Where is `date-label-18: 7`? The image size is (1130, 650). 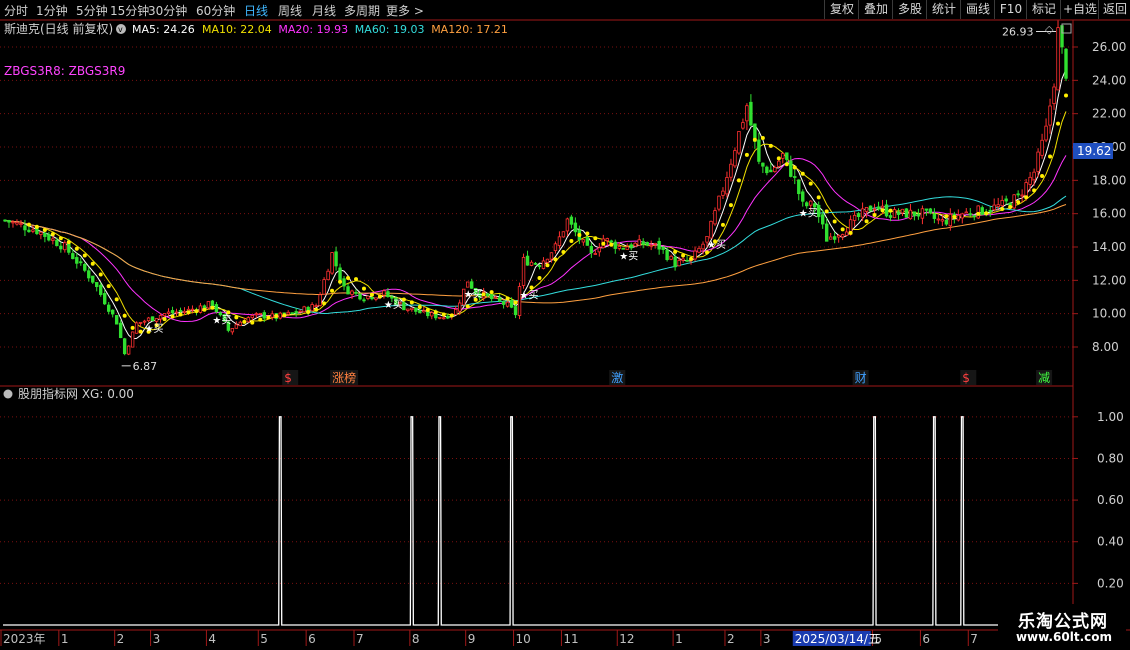 date-label-18: 7 is located at coordinates (974, 639).